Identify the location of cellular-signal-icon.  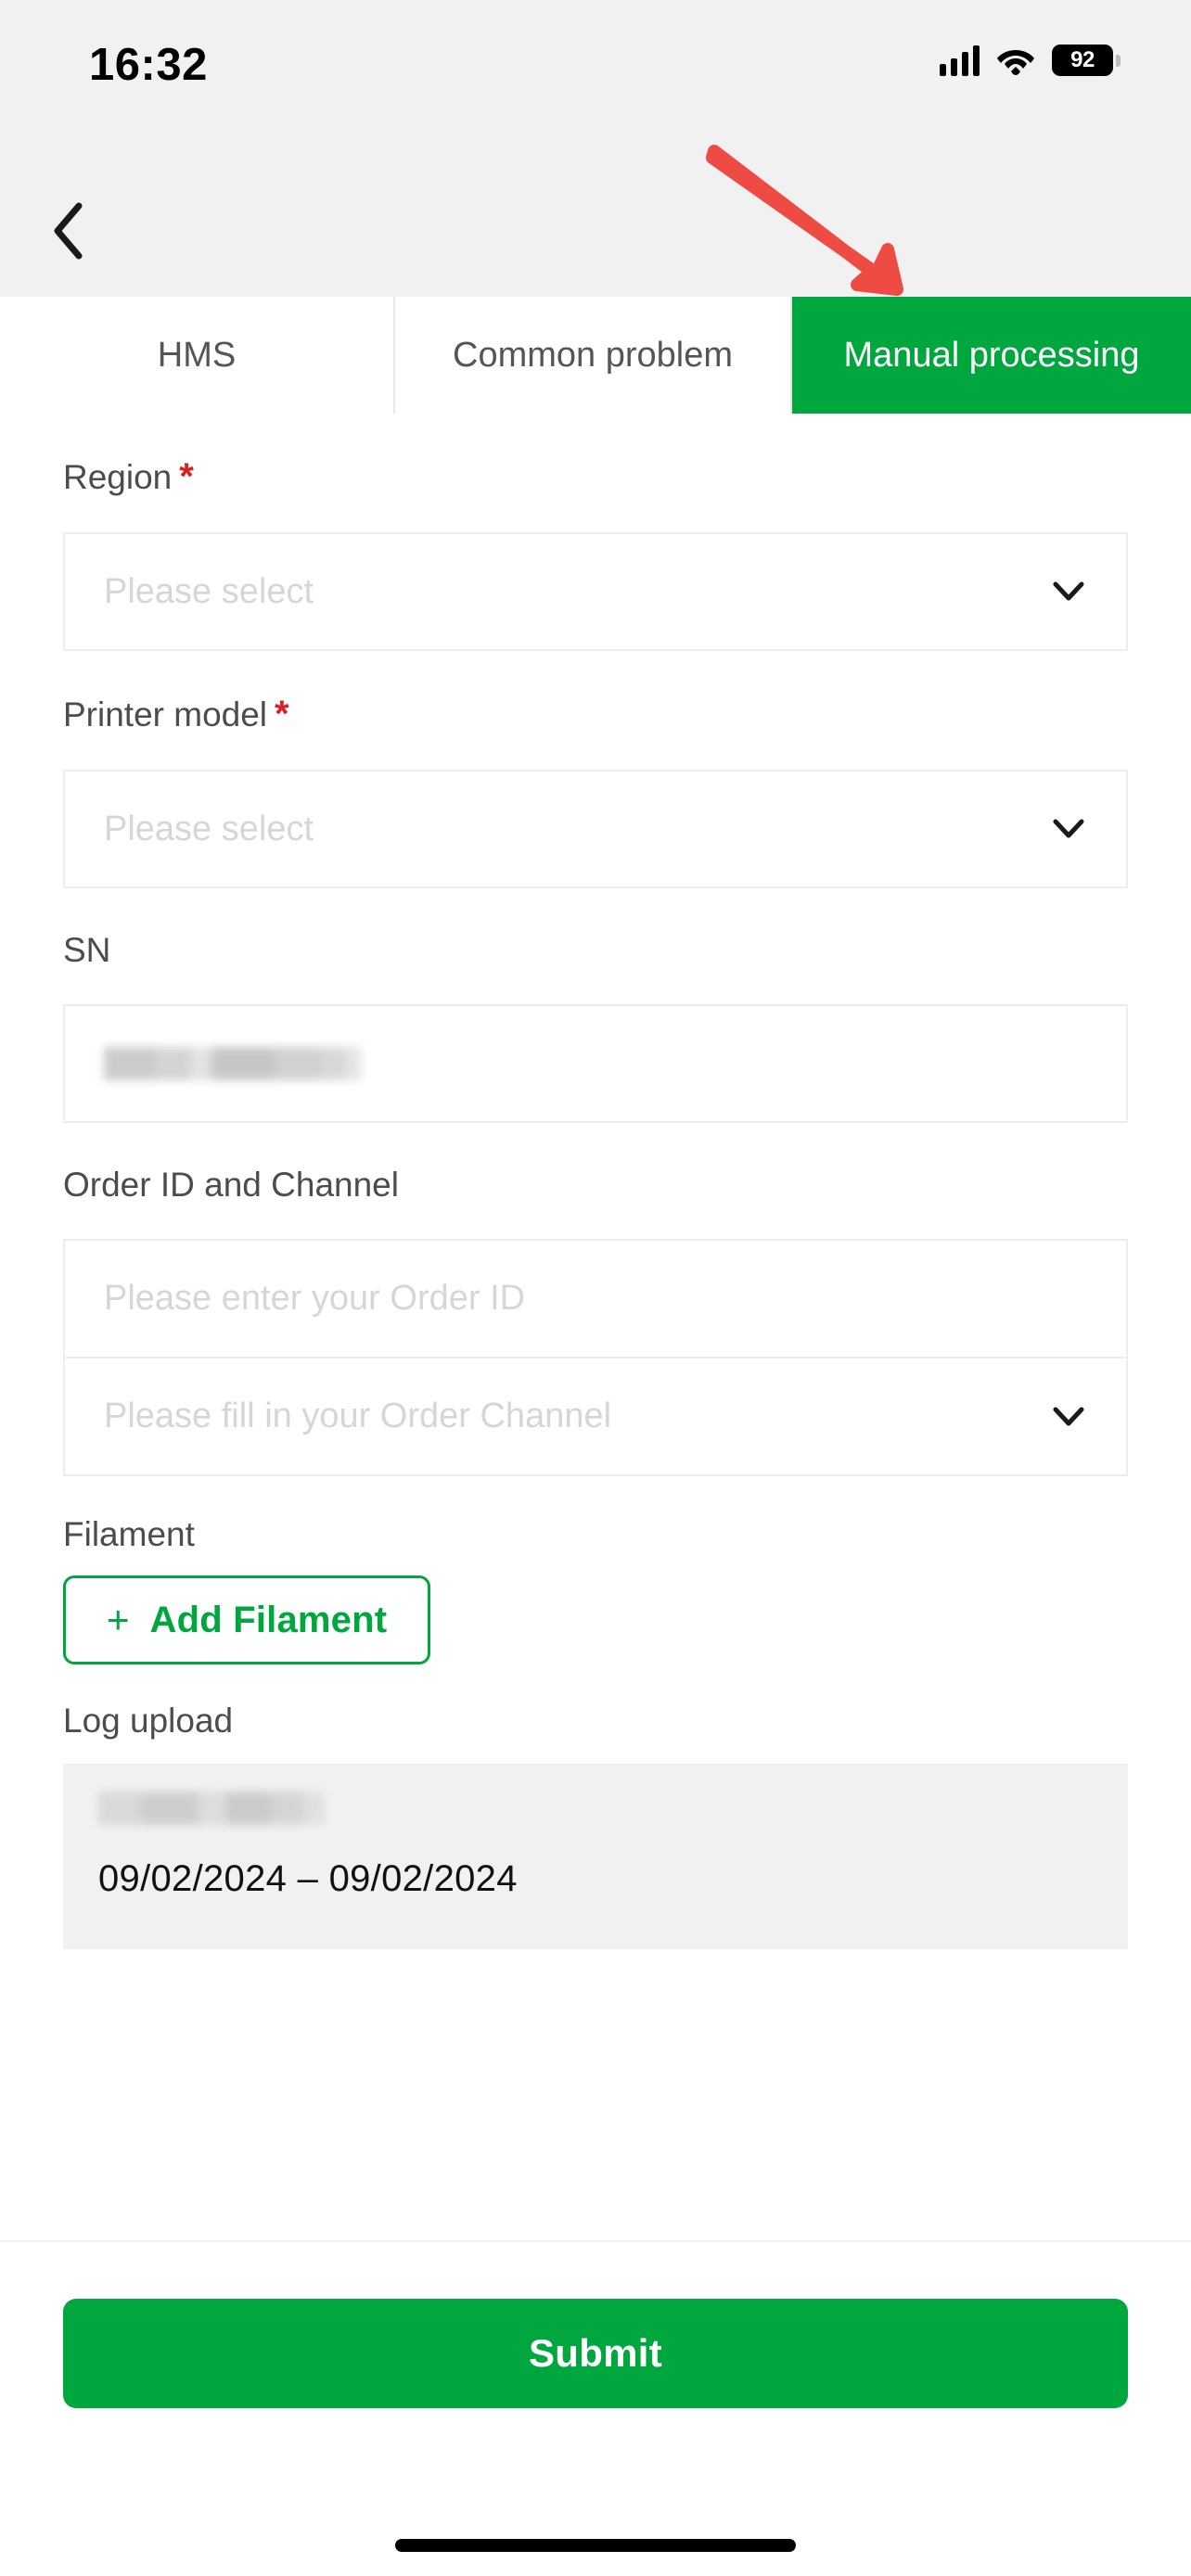
(960, 61).